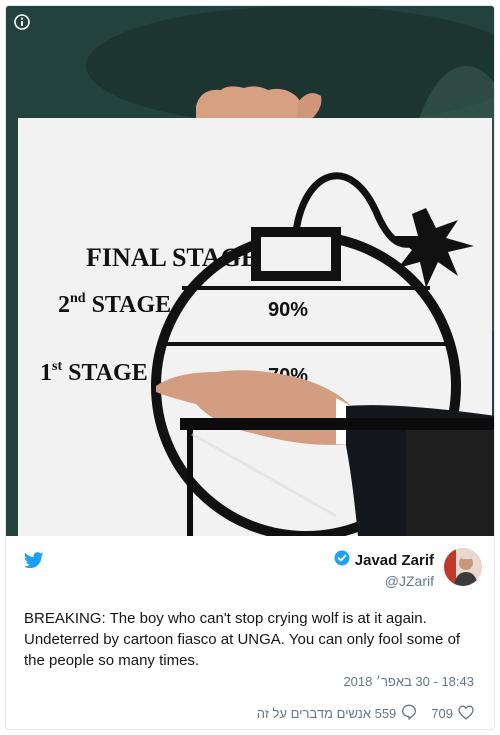 Image resolution: width=500 pixels, height=735 pixels. Describe the element at coordinates (172, 257) in the screenshot. I see `final-stage-label: FINAL STAGE` at that location.